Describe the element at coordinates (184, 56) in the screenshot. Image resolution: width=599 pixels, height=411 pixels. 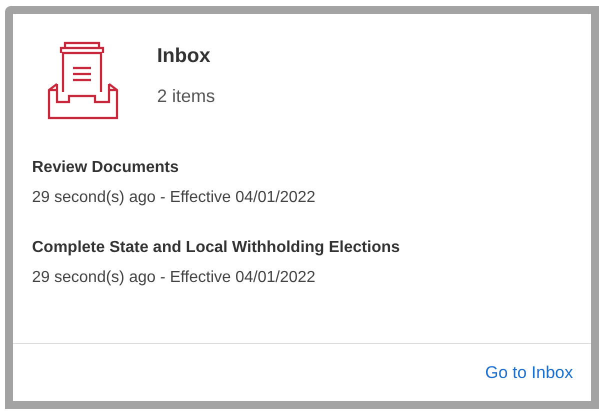
I see `inbox-title: Inbox` at that location.